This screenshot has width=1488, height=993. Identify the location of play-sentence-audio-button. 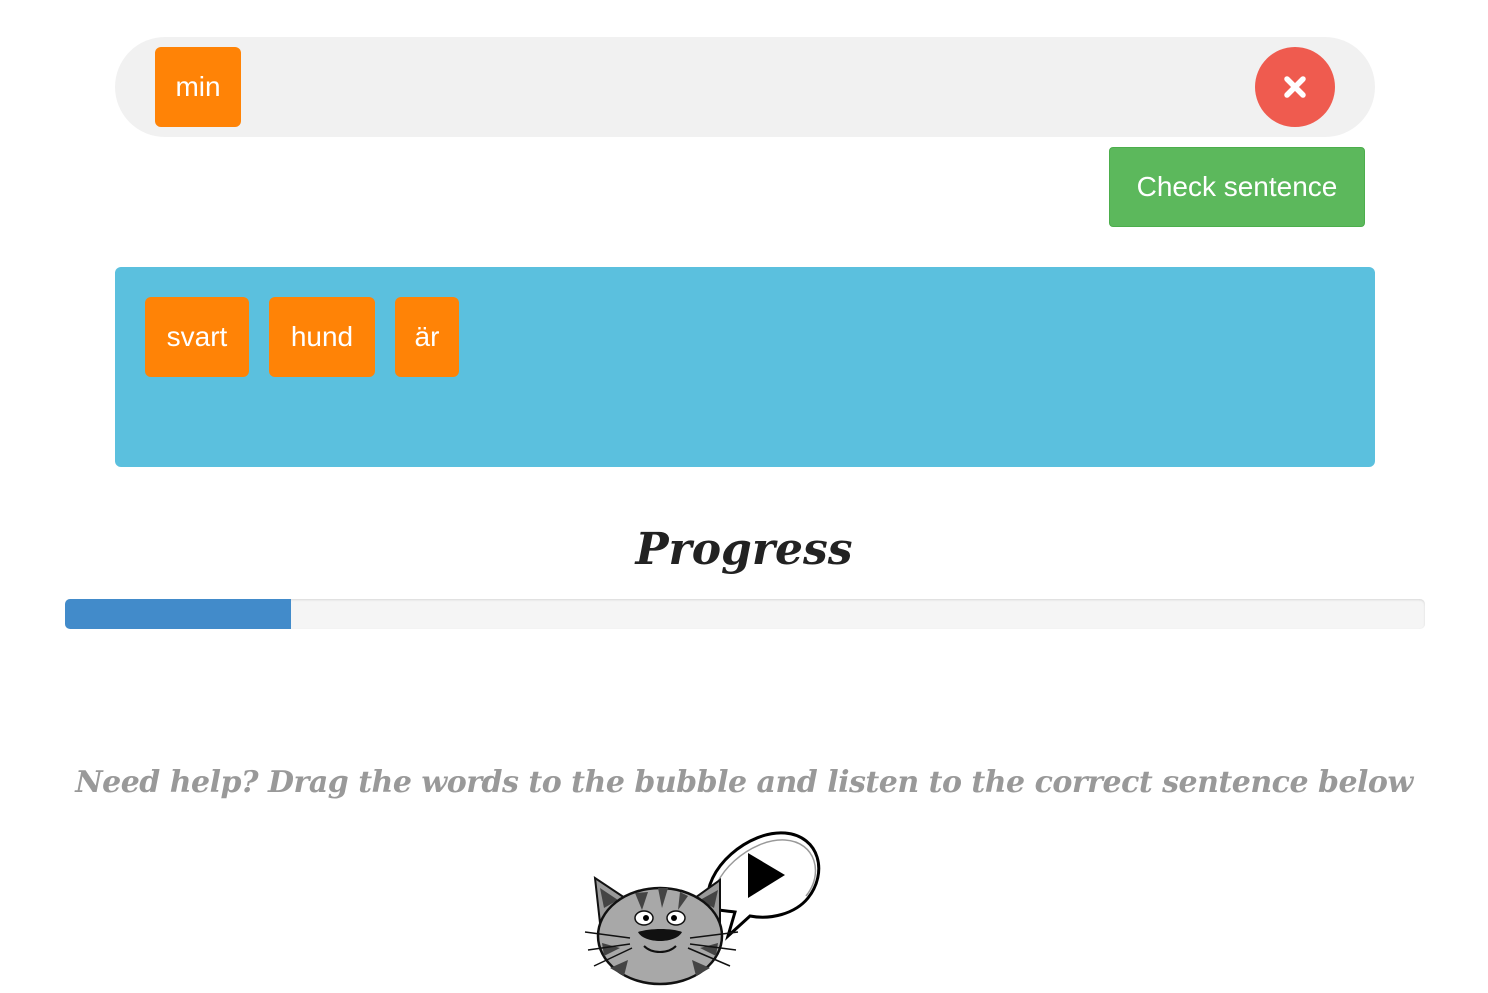
(702, 908).